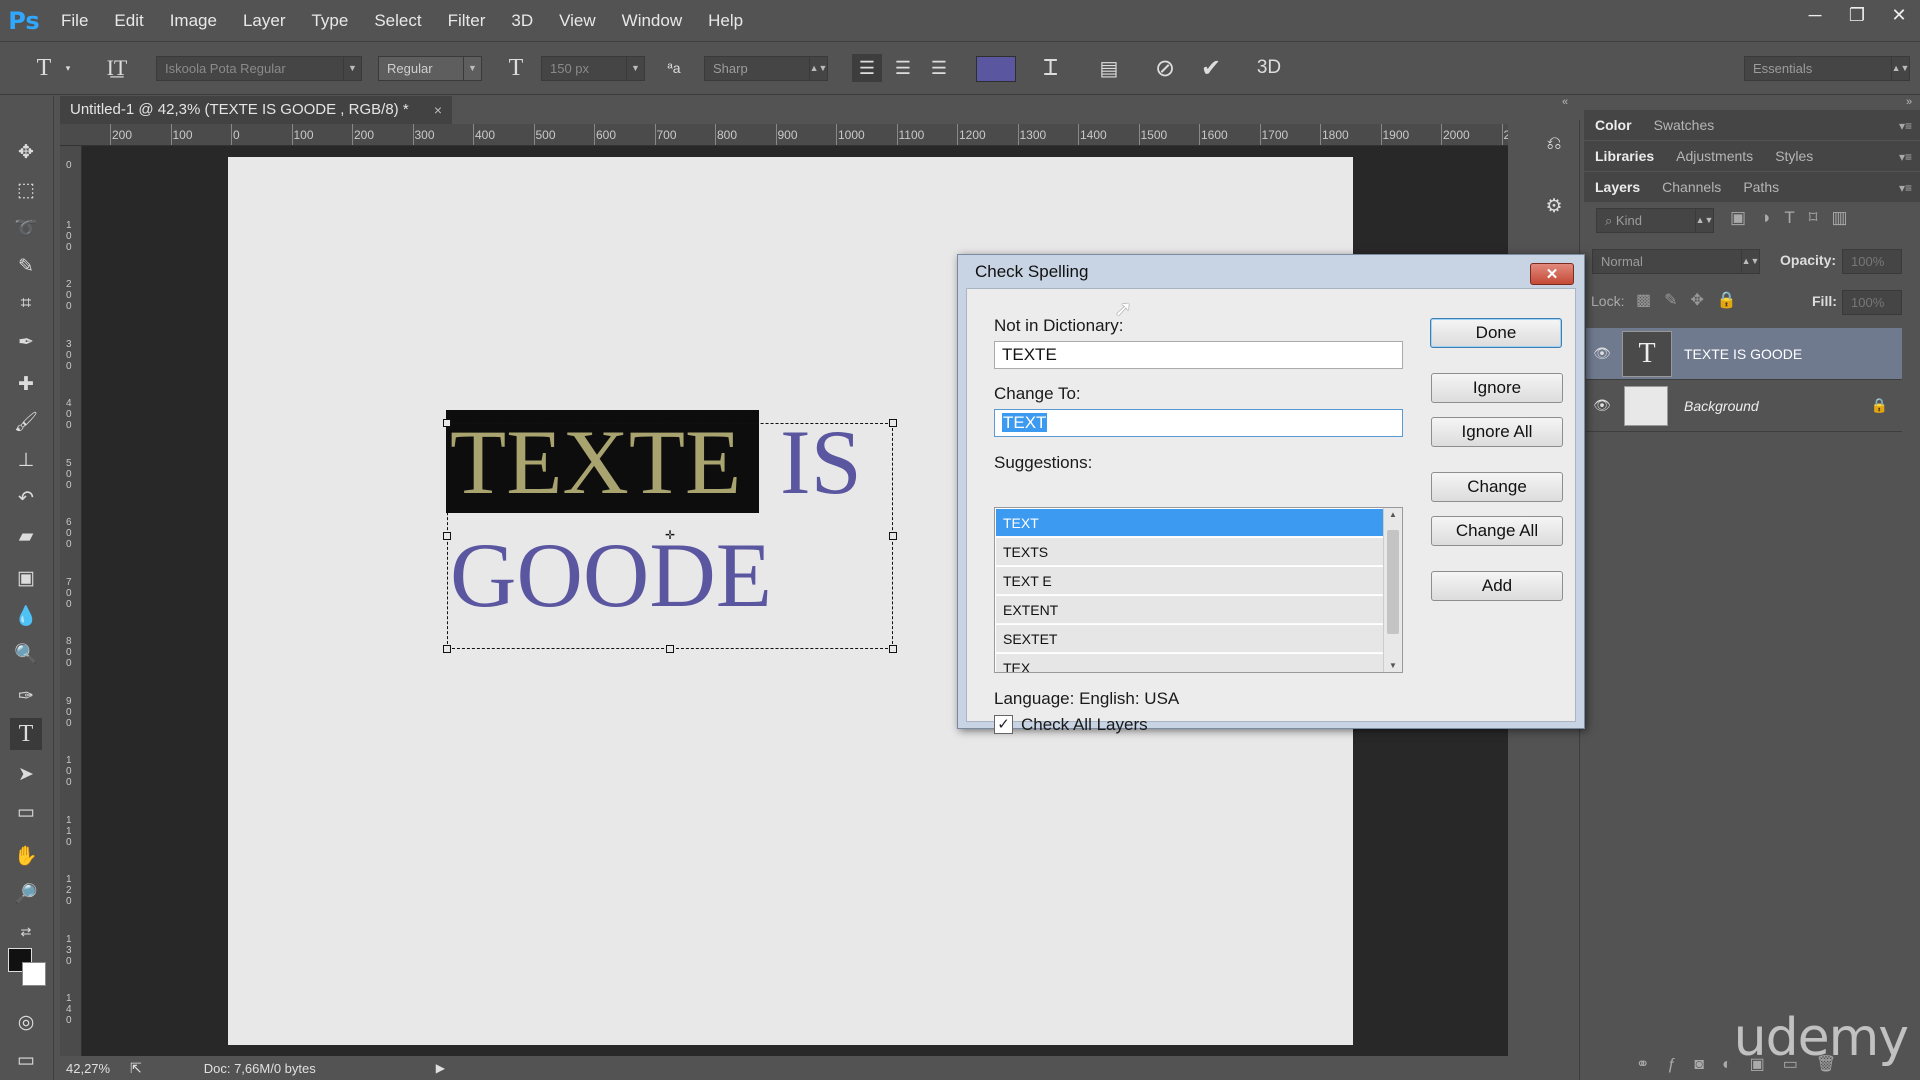  I want to click on align-left-icon: ☰, so click(867, 68).